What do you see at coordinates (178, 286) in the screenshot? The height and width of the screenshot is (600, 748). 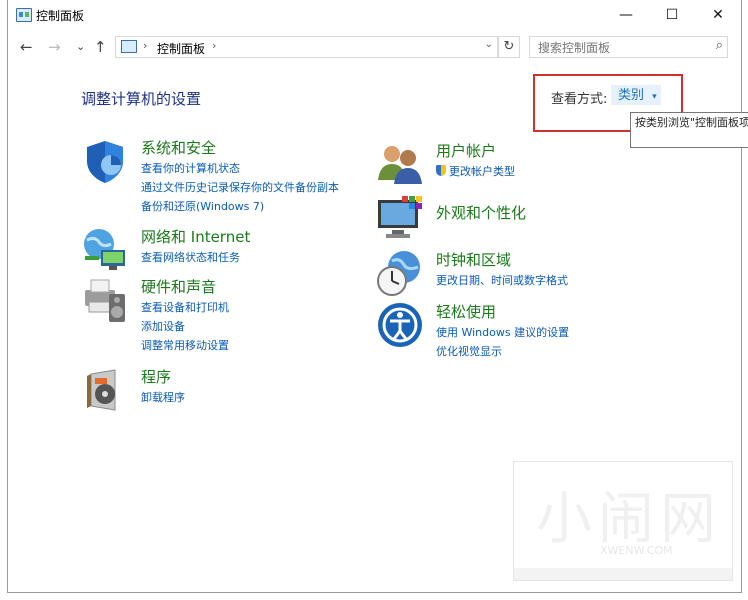 I see `category-title: 硬件和声音` at bounding box center [178, 286].